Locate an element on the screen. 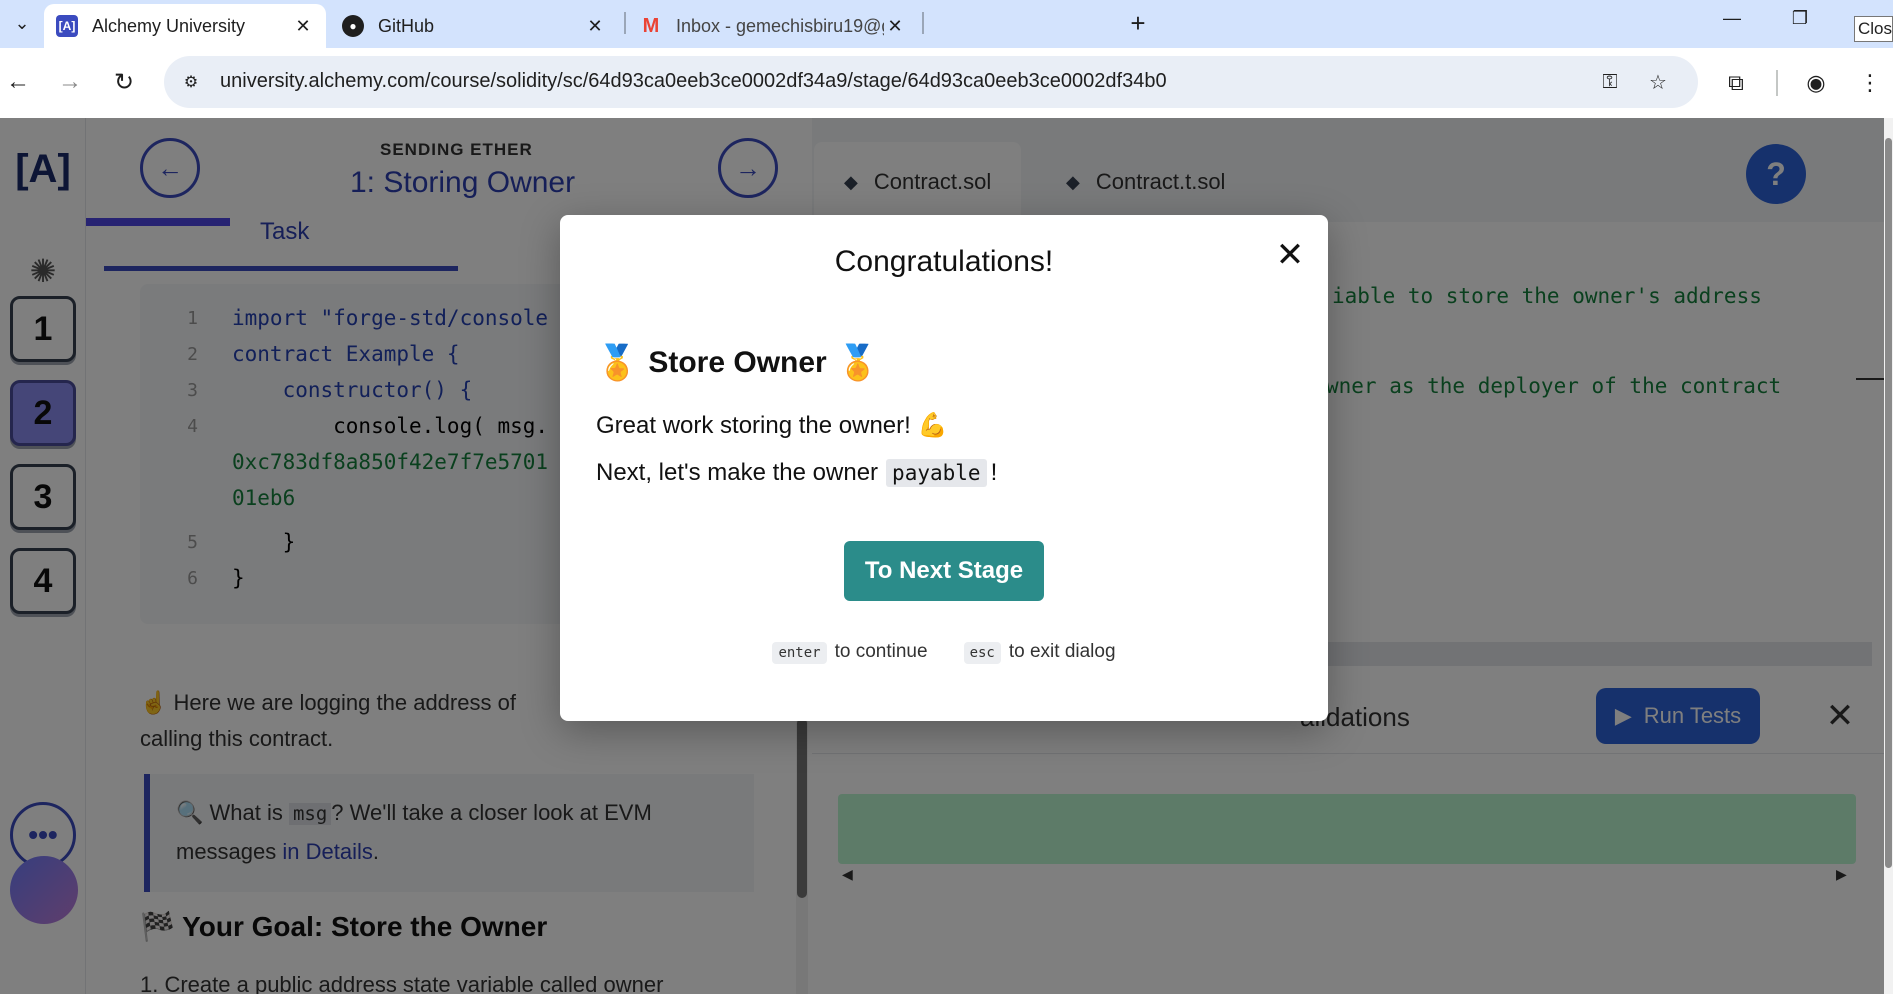 The width and height of the screenshot is (1893, 994). tab-alchemy-university: [A] Alchemy University ✕ is located at coordinates (185, 26).